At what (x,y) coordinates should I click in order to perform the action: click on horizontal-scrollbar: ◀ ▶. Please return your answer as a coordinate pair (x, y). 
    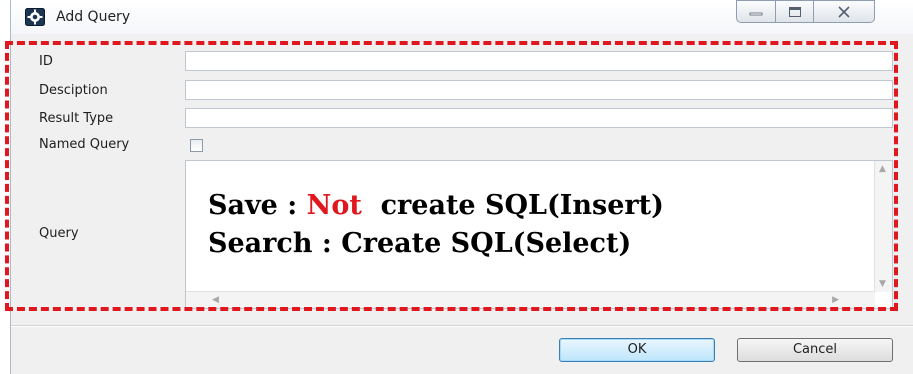
    Looking at the image, I should click on (530, 299).